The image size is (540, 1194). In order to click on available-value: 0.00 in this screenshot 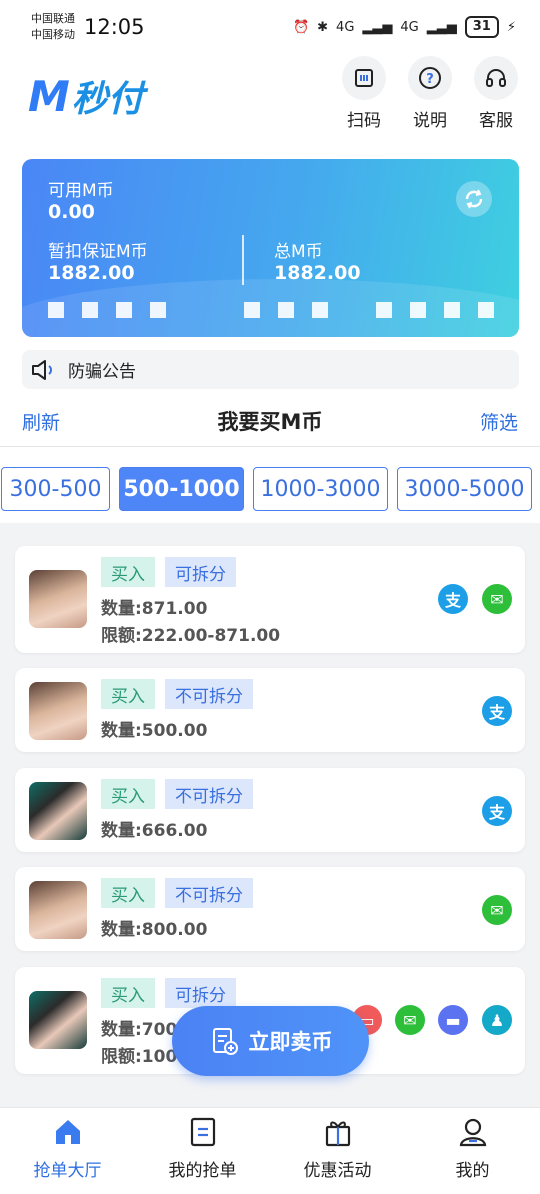, I will do `click(71, 212)`.